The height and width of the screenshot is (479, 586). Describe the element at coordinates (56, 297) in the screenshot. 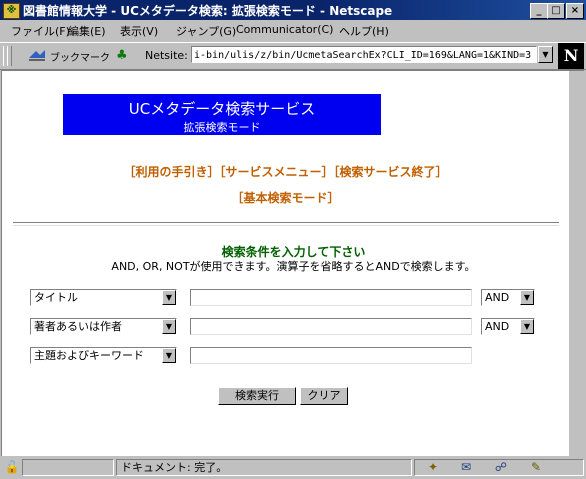

I see `field-select-1-value: タイトル` at that location.